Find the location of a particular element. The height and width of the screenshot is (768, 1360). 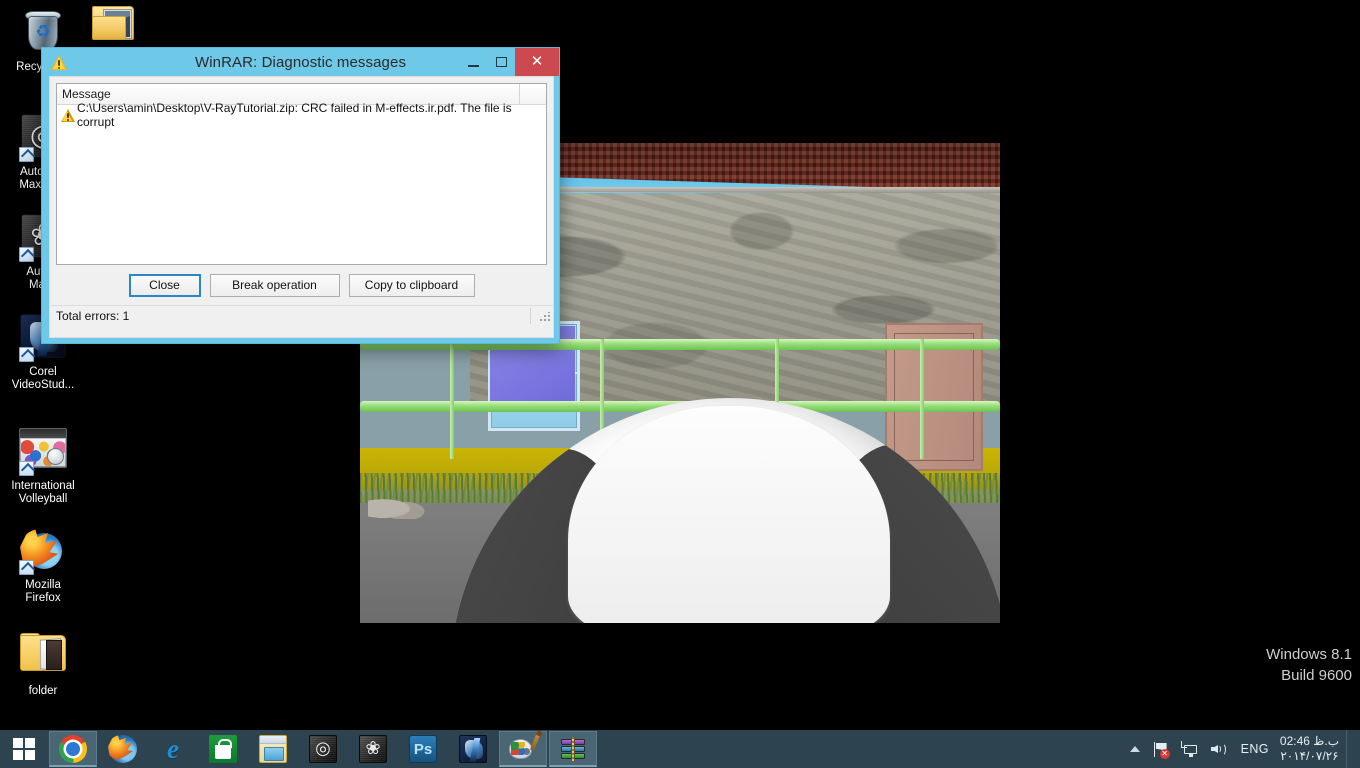

volume-icon is located at coordinates (1218, 749).